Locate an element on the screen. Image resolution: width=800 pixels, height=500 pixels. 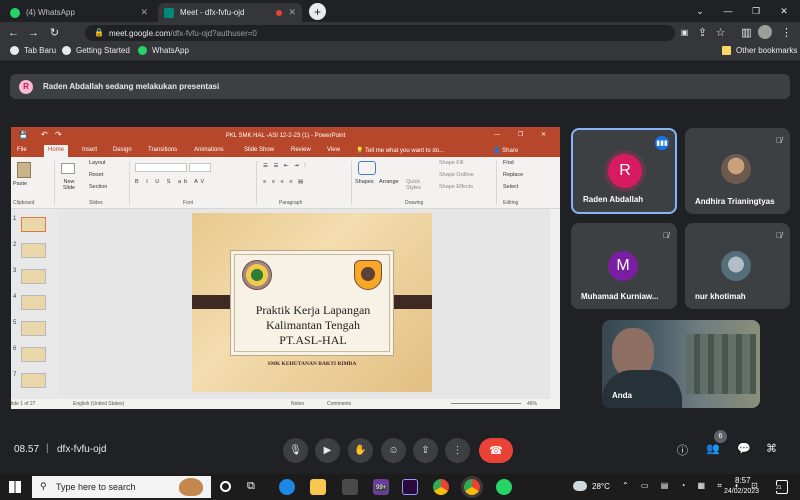
camera-button: ▶ is located at coordinates (327, 450).